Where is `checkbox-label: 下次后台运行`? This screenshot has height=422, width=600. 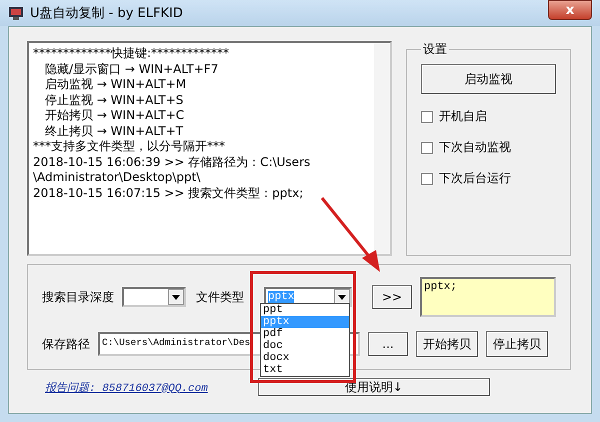 checkbox-label: 下次后台运行 is located at coordinates (475, 178).